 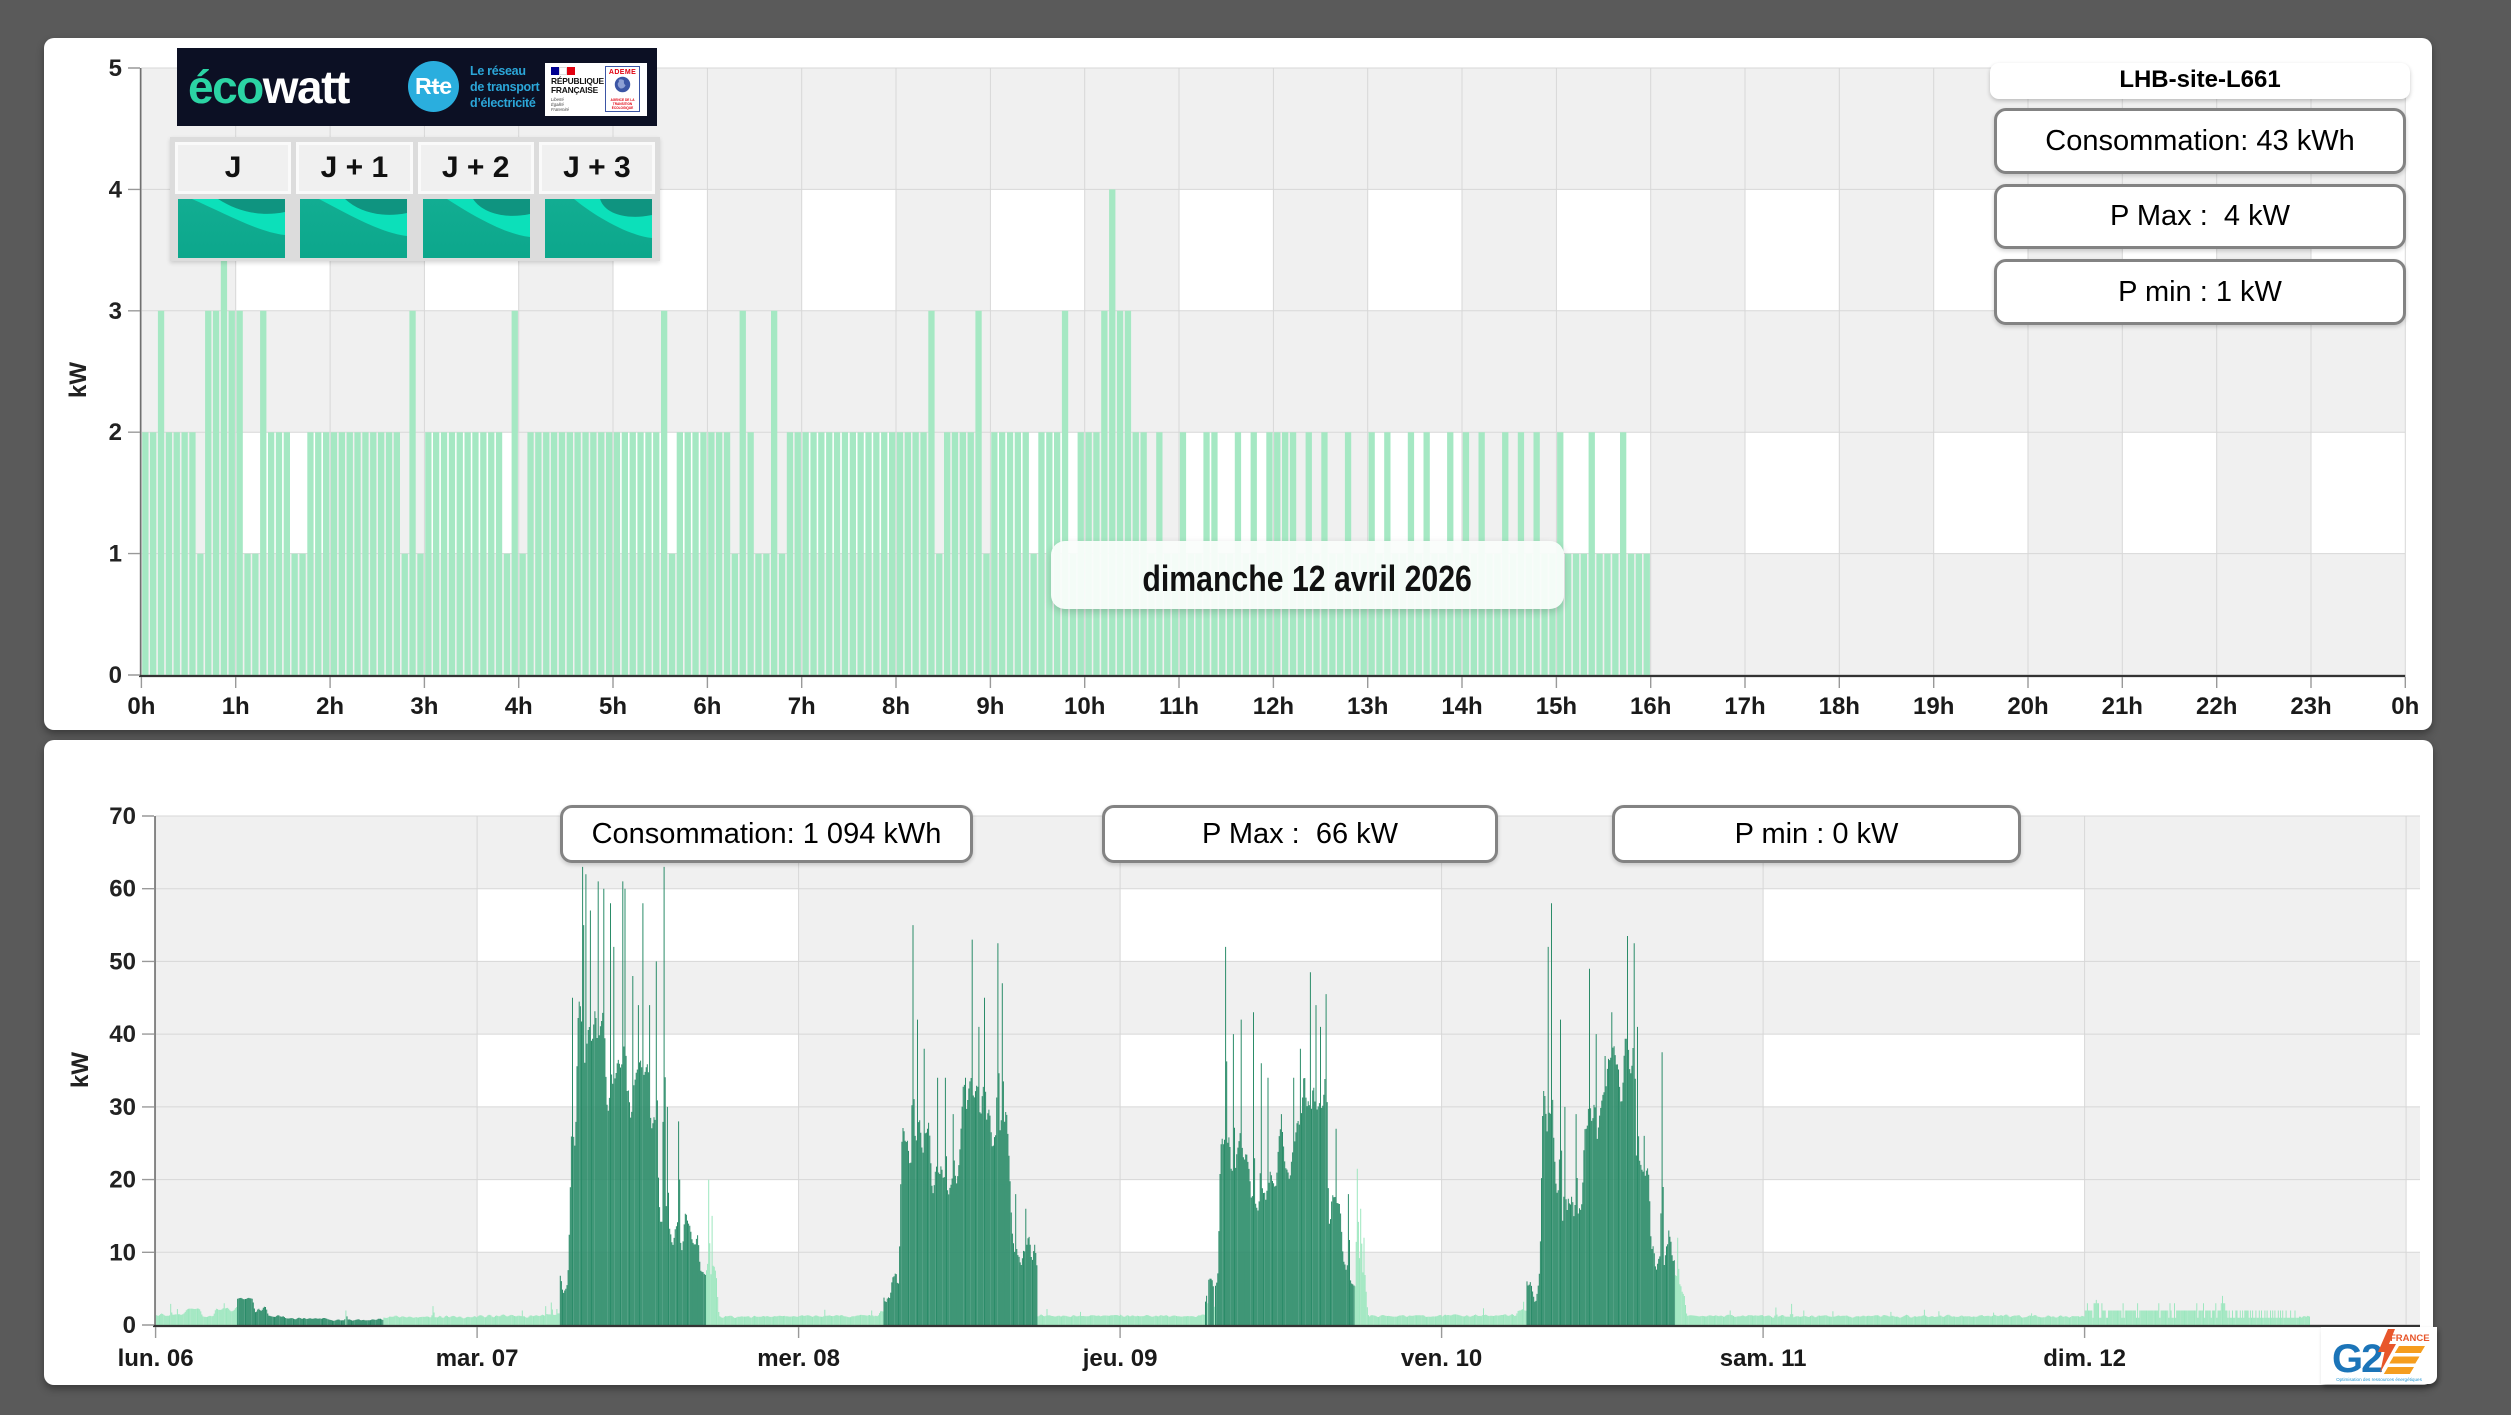 I want to click on svg-text: dim. 12, so click(x=2084, y=1358).